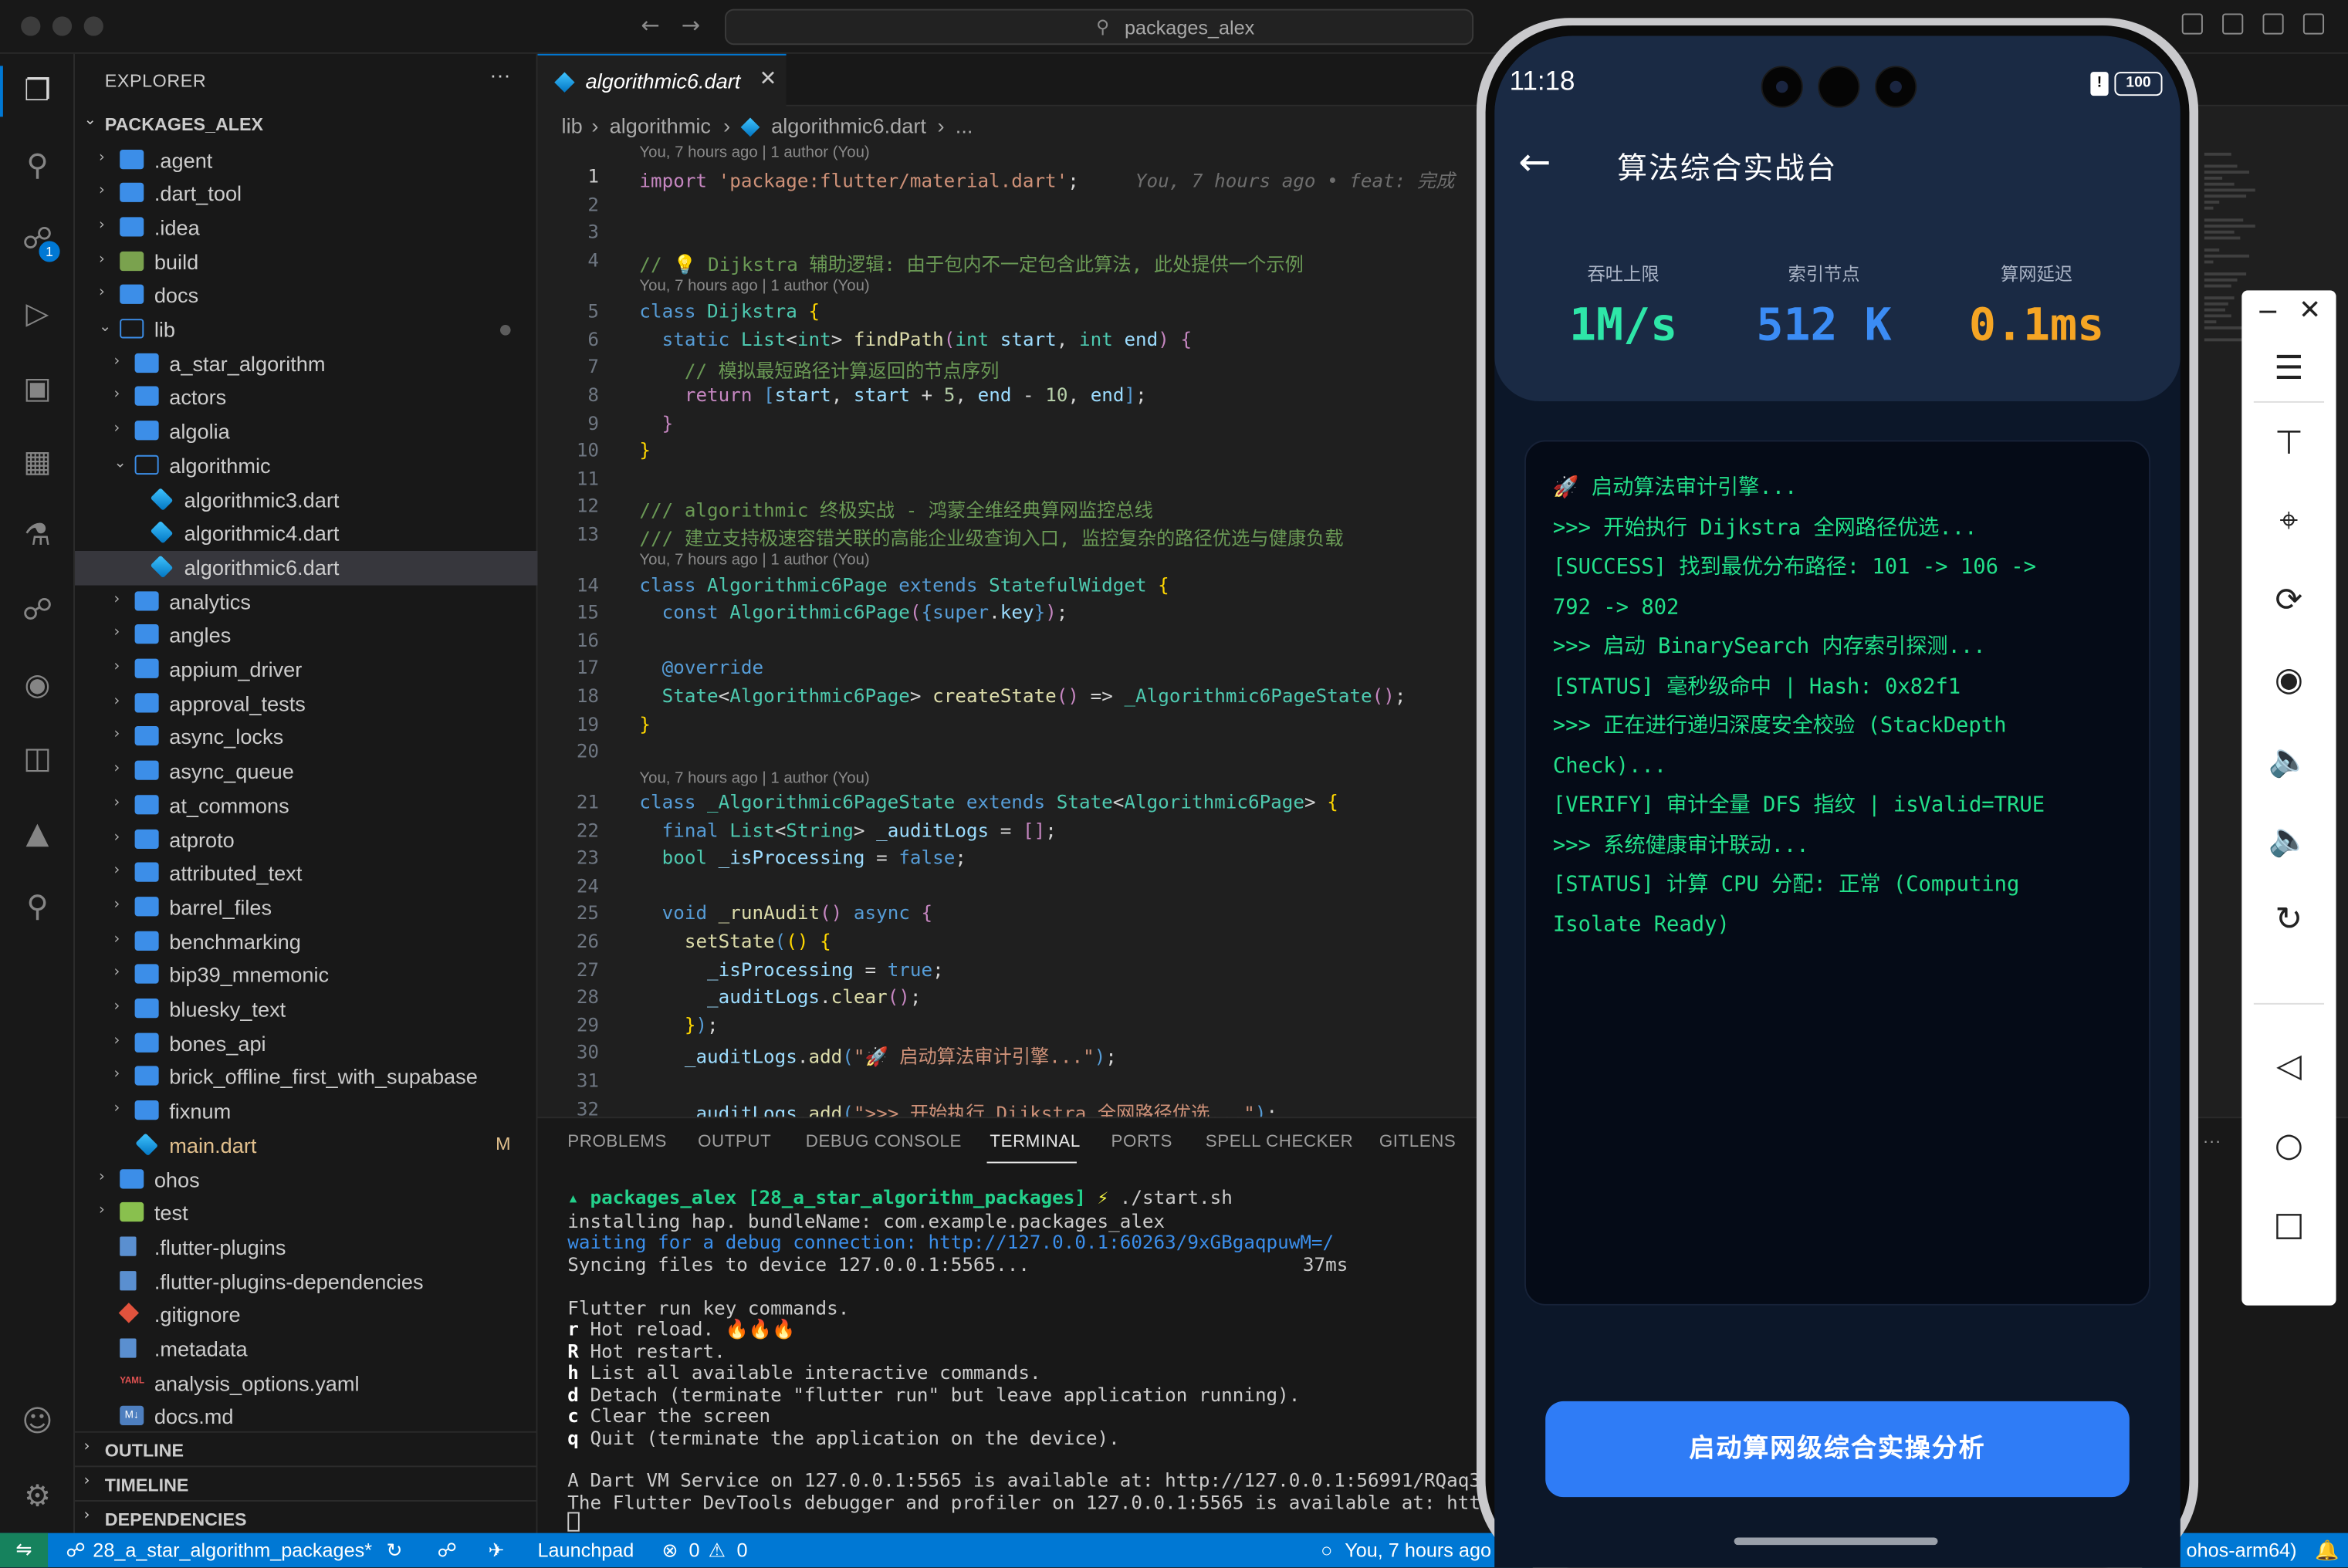 This screenshot has width=2348, height=1568. What do you see at coordinates (2242, 1550) in the screenshot?
I see `device-status: ohos-arm64)` at bounding box center [2242, 1550].